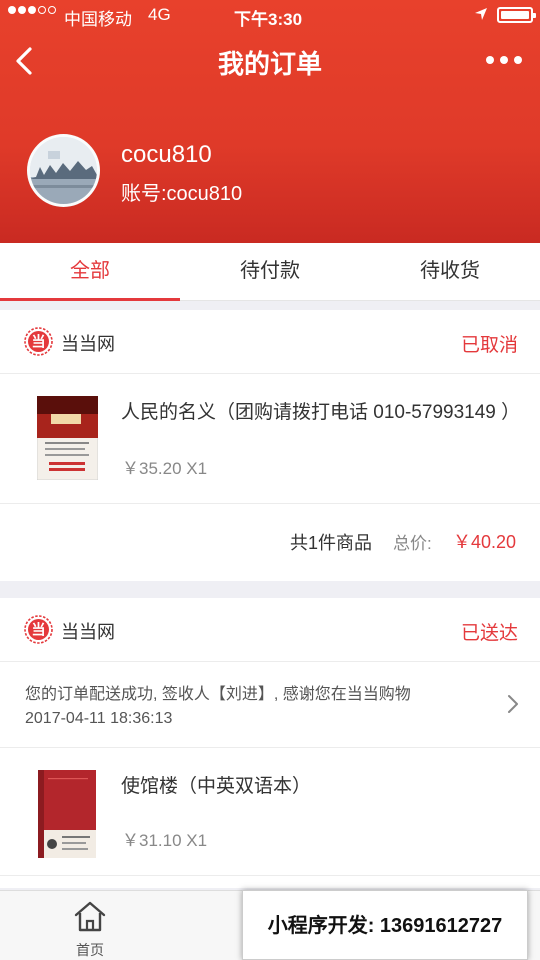 The image size is (540, 960). What do you see at coordinates (321, 412) in the screenshot?
I see `product-title: 人民的名义（团购请拨打电话 010-57993149 ）` at bounding box center [321, 412].